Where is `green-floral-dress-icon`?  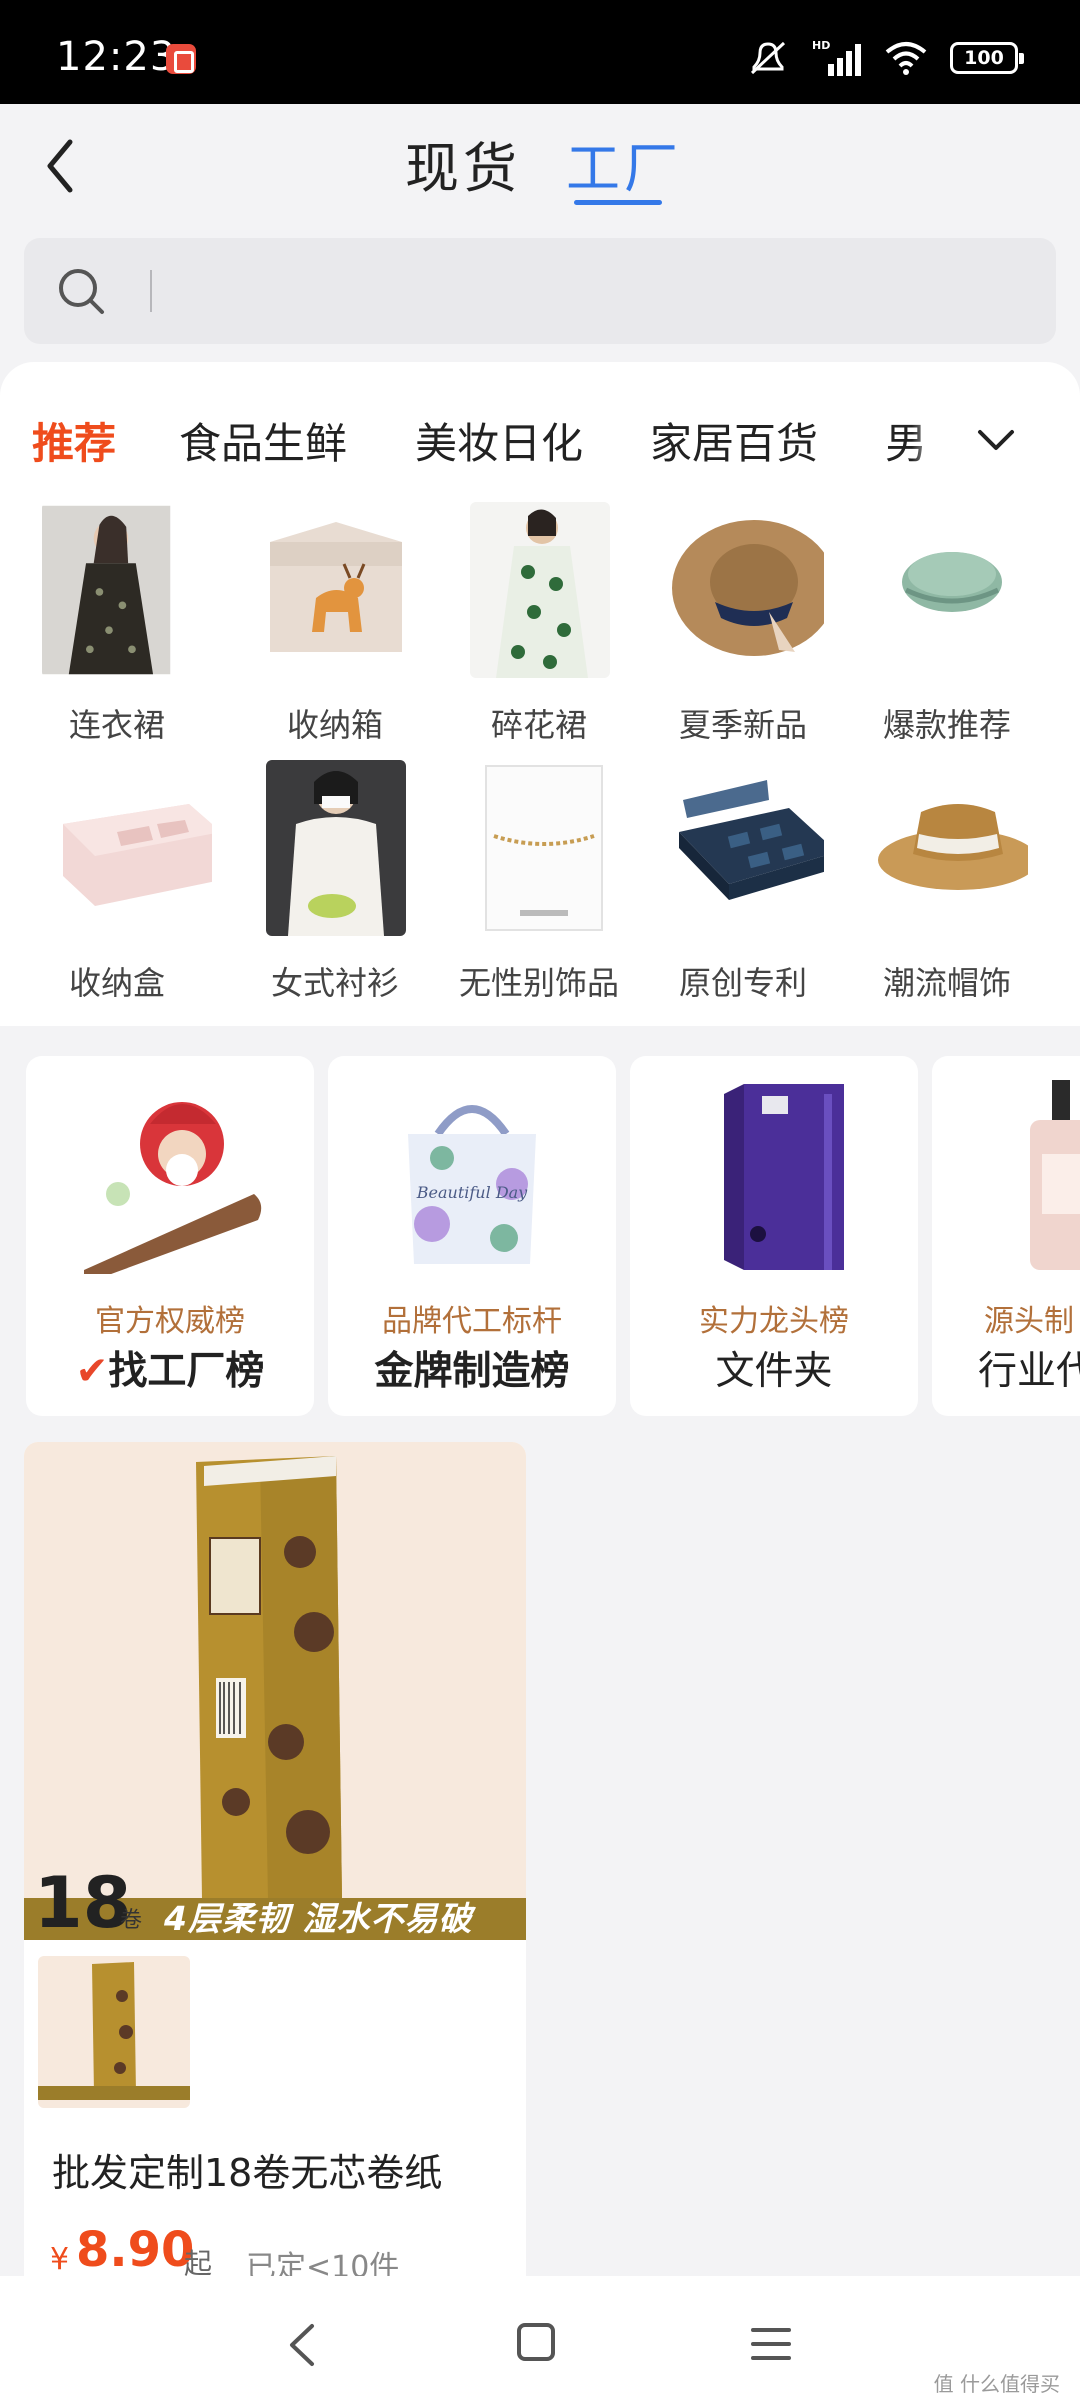 green-floral-dress-icon is located at coordinates (540, 590).